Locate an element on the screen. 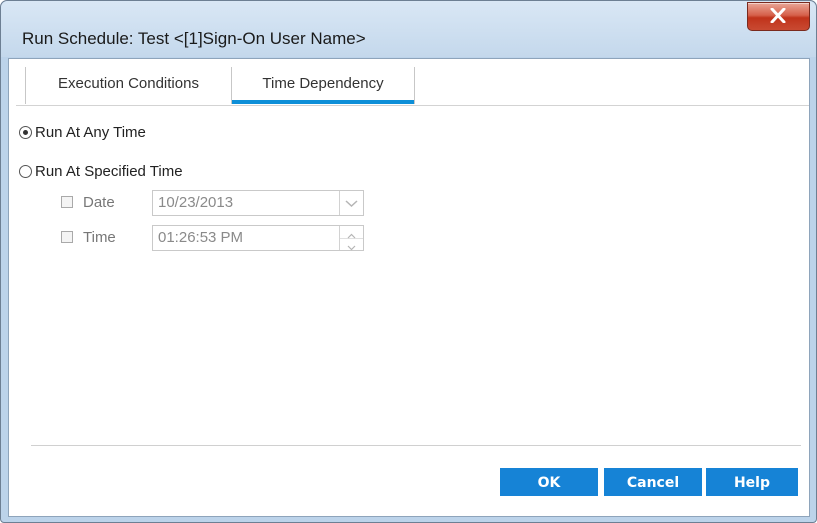 The width and height of the screenshot is (817, 523). active-tab-indicator is located at coordinates (323, 102).